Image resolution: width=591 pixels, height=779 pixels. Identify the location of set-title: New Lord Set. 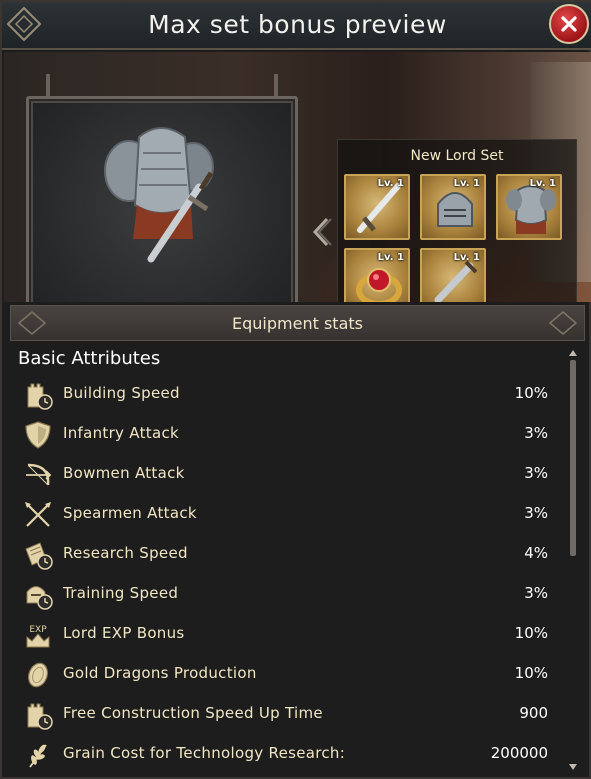
(457, 156).